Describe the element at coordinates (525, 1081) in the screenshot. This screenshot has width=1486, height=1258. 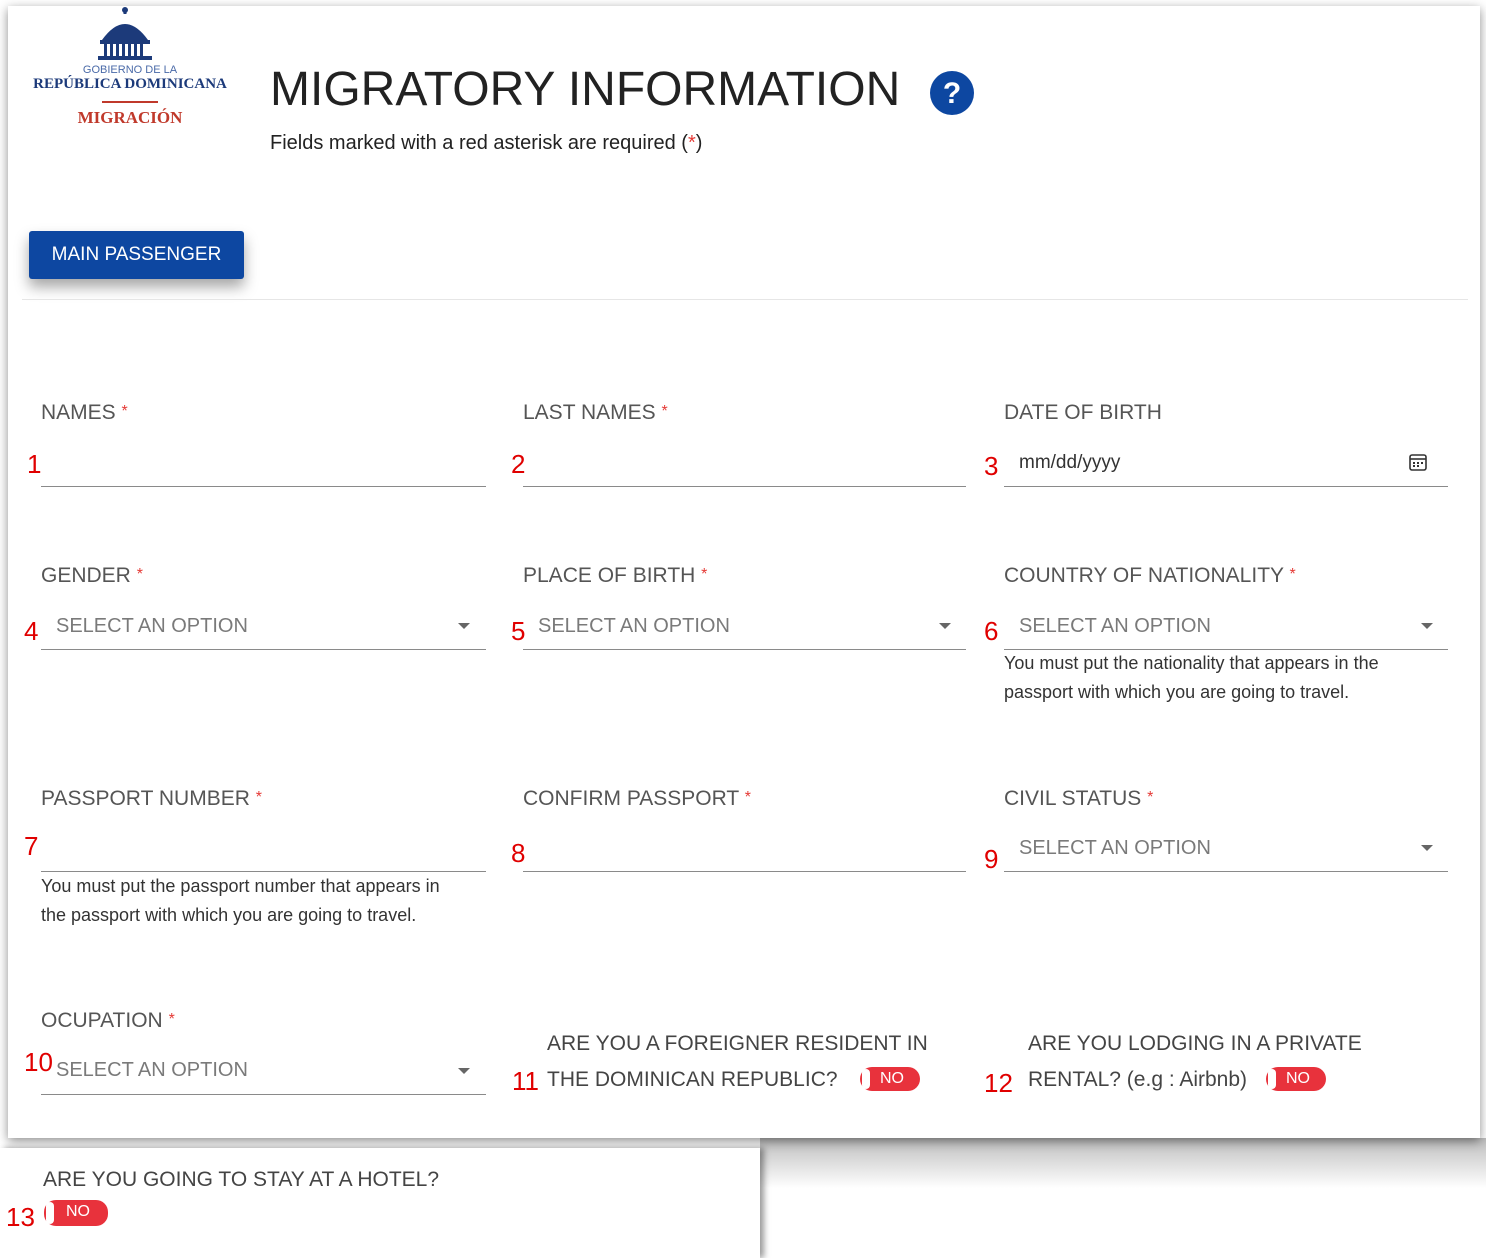
I see `marker-11: 11` at that location.